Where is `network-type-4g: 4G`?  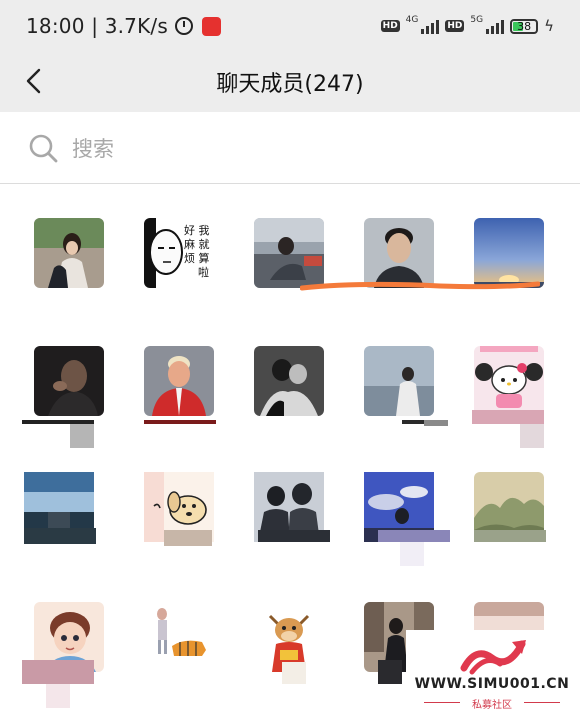 network-type-4g: 4G is located at coordinates (412, 20).